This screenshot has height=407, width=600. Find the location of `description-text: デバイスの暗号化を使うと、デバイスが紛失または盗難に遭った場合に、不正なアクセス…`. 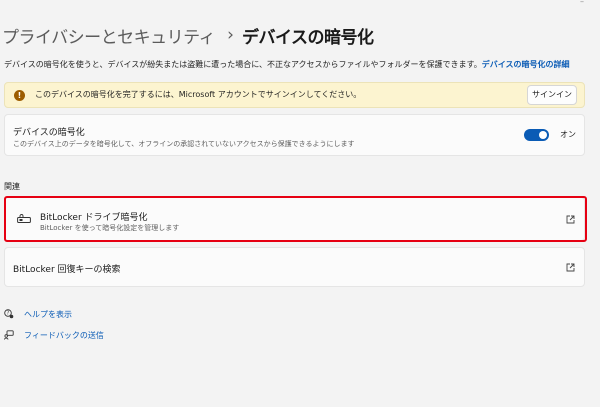

description-text: デバイスの暗号化を使うと、デバイスが紛失または盗難に遭った場合に、不正なアクセス… is located at coordinates (243, 64).